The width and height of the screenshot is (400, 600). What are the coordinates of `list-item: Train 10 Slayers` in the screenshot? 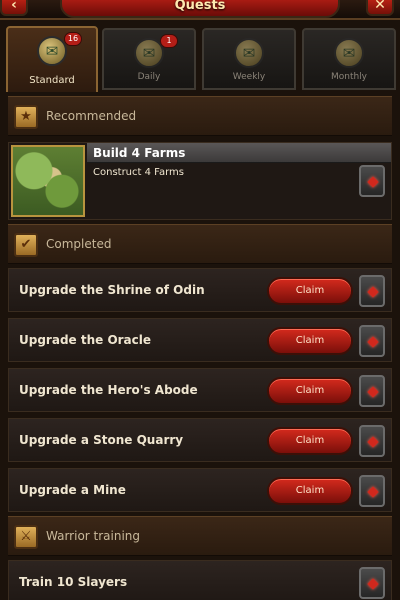 It's located at (200, 580).